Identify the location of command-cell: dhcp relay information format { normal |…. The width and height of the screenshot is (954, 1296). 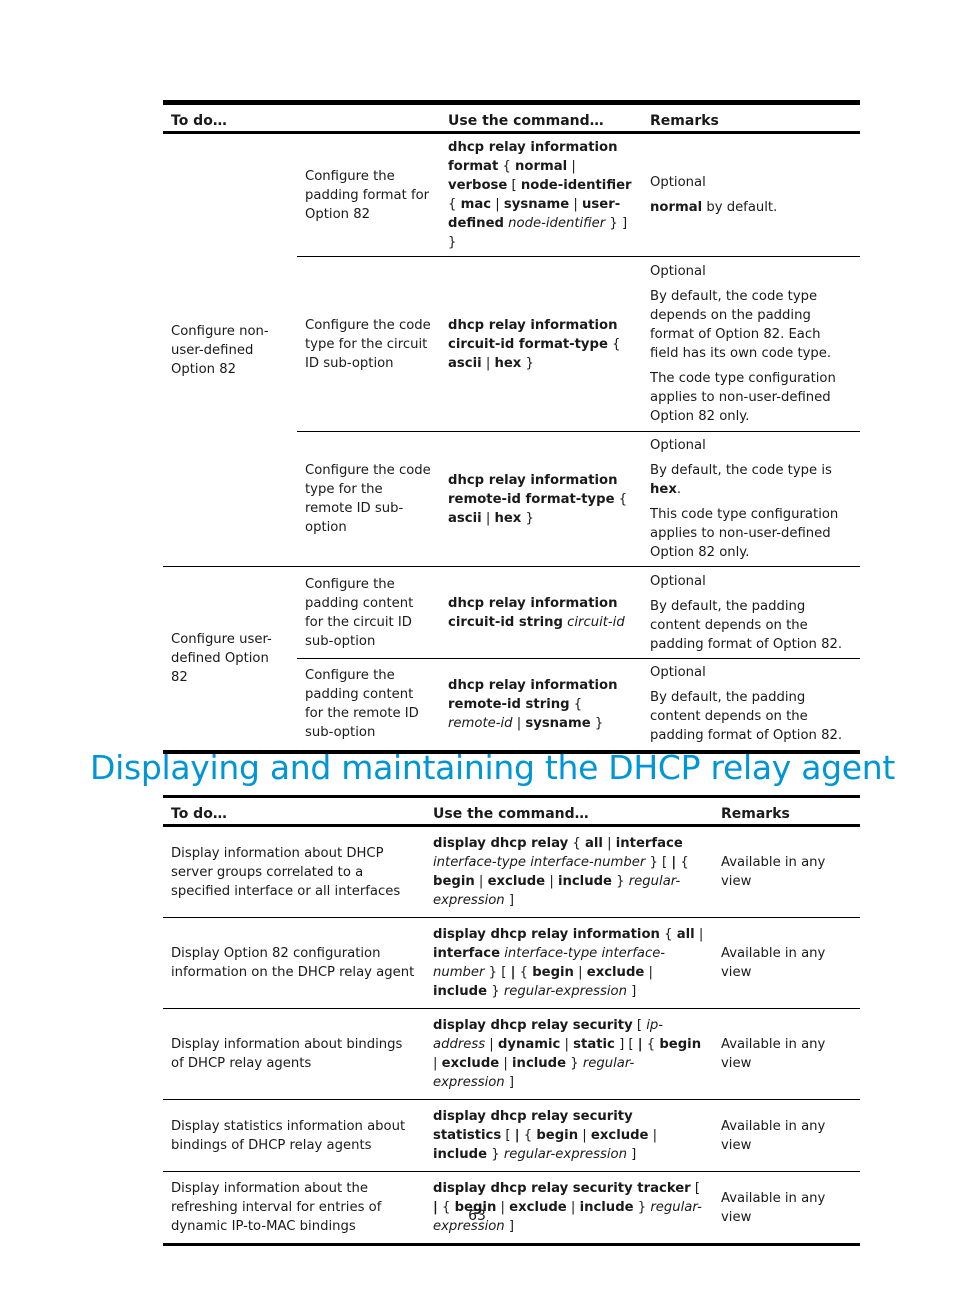
(541, 194).